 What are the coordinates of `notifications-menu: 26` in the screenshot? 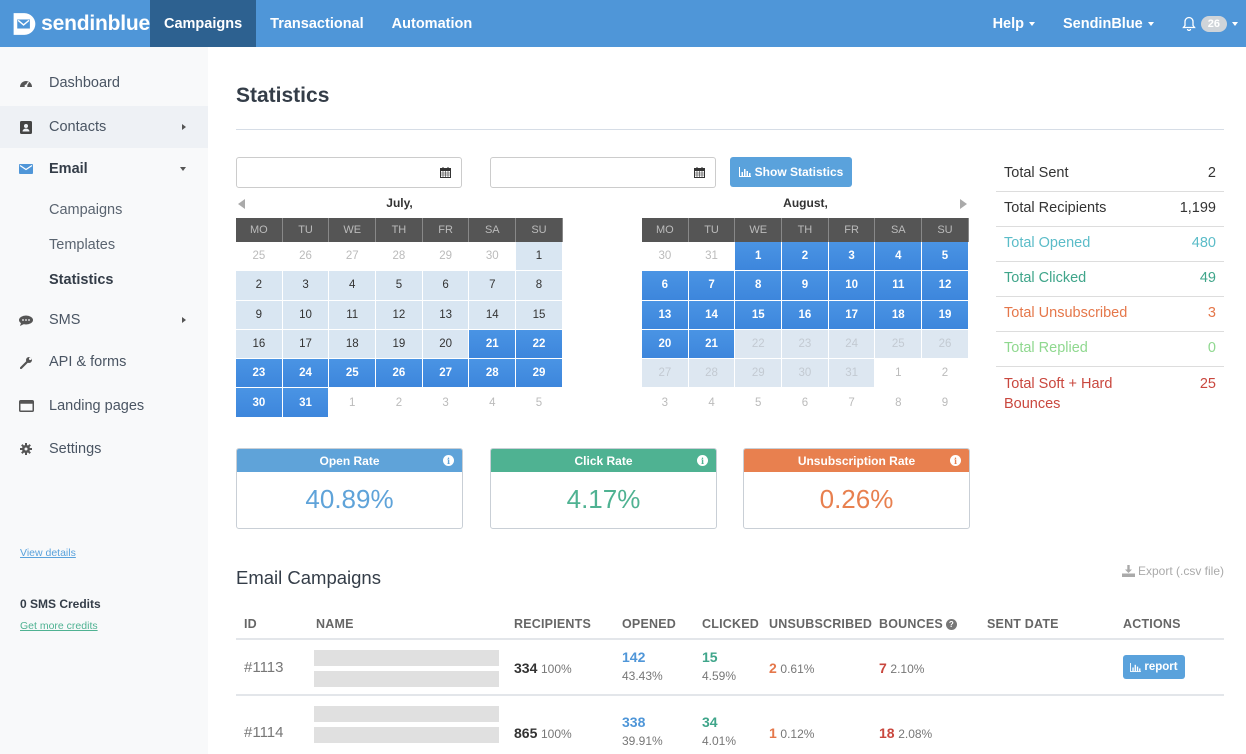 It's located at (1207, 23).